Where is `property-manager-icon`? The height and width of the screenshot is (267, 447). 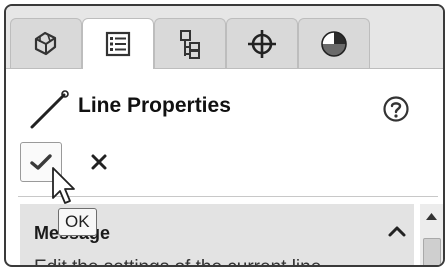 property-manager-icon is located at coordinates (118, 44).